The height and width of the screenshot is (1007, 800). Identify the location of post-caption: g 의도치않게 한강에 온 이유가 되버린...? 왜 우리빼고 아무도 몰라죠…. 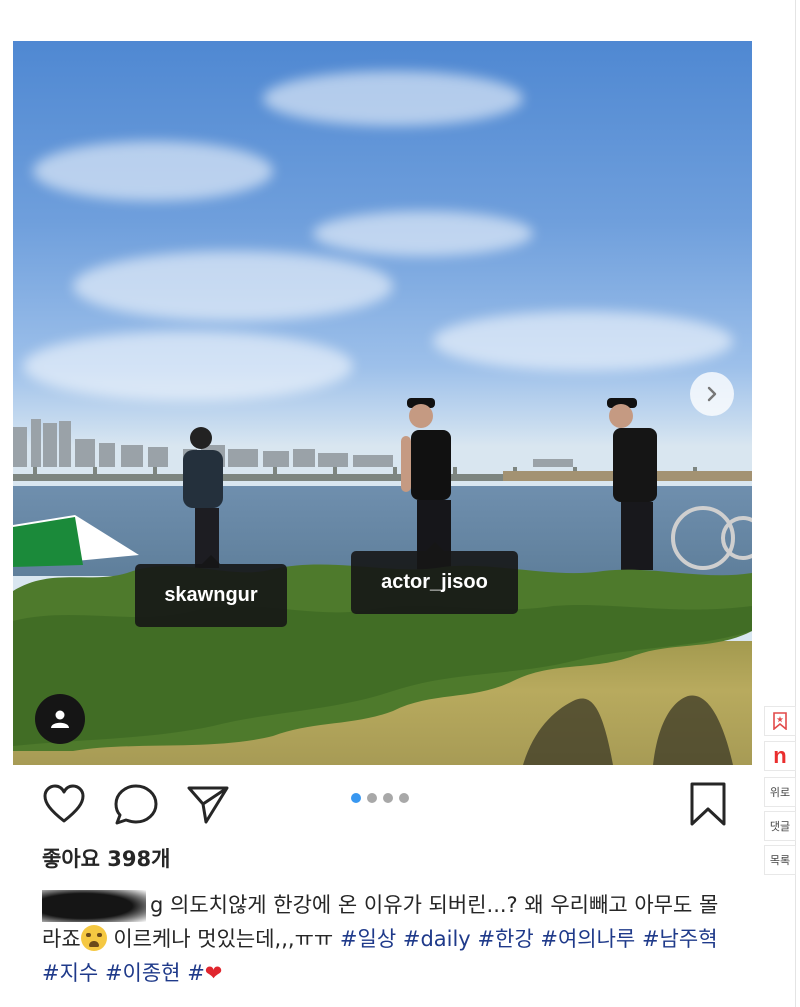
(387, 939).